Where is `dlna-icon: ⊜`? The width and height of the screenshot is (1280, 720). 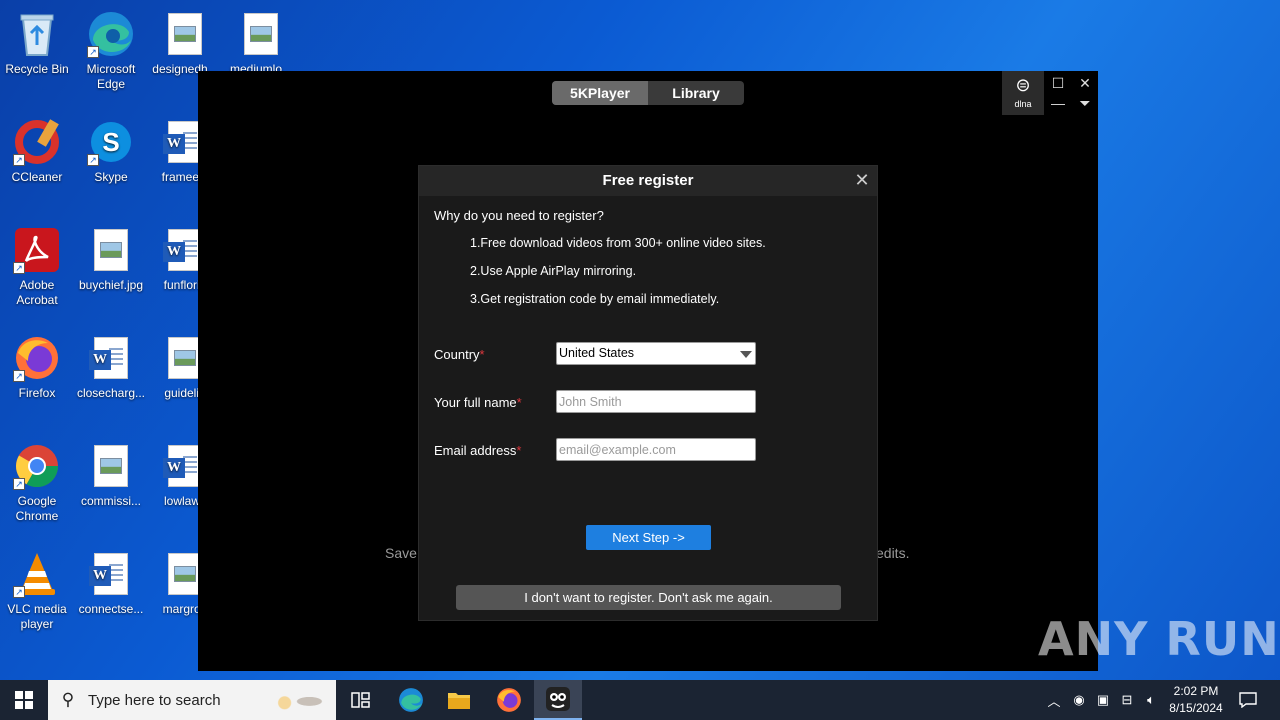
dlna-icon: ⊜ is located at coordinates (1023, 85).